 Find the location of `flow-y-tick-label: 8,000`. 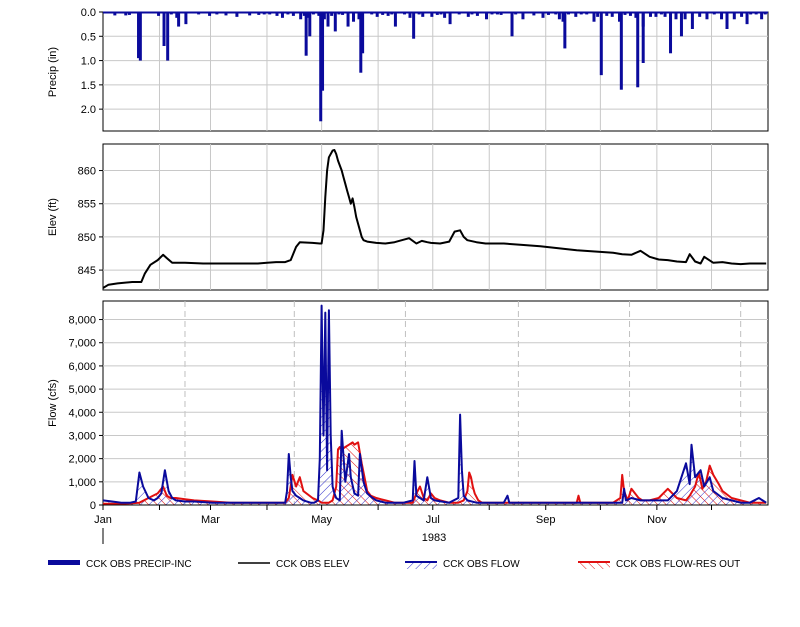

flow-y-tick-label: 8,000 is located at coordinates (82, 321).